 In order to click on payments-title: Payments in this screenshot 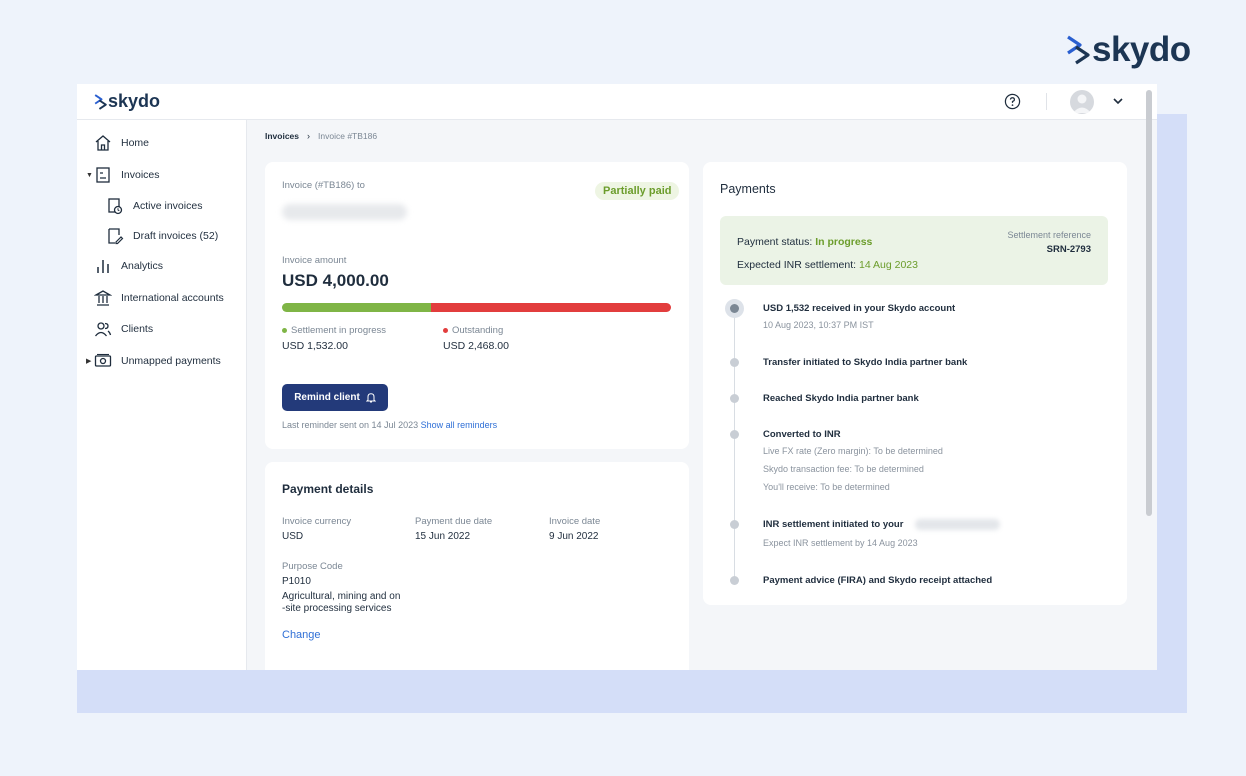, I will do `click(748, 189)`.